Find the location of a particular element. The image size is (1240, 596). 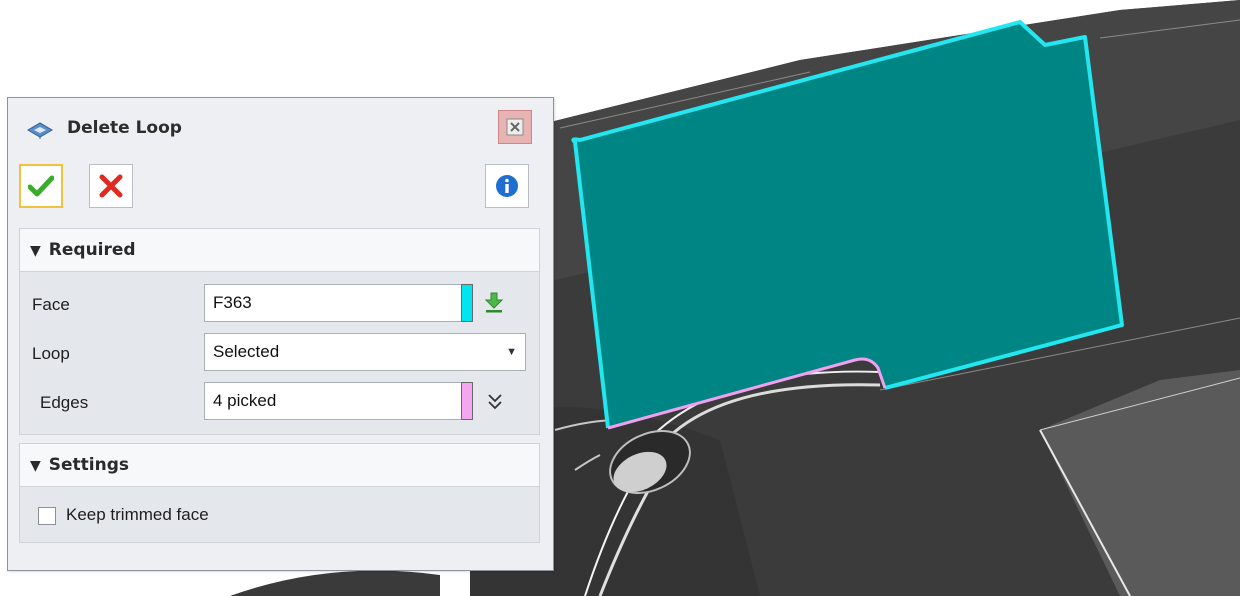

cancel-button is located at coordinates (111, 186).